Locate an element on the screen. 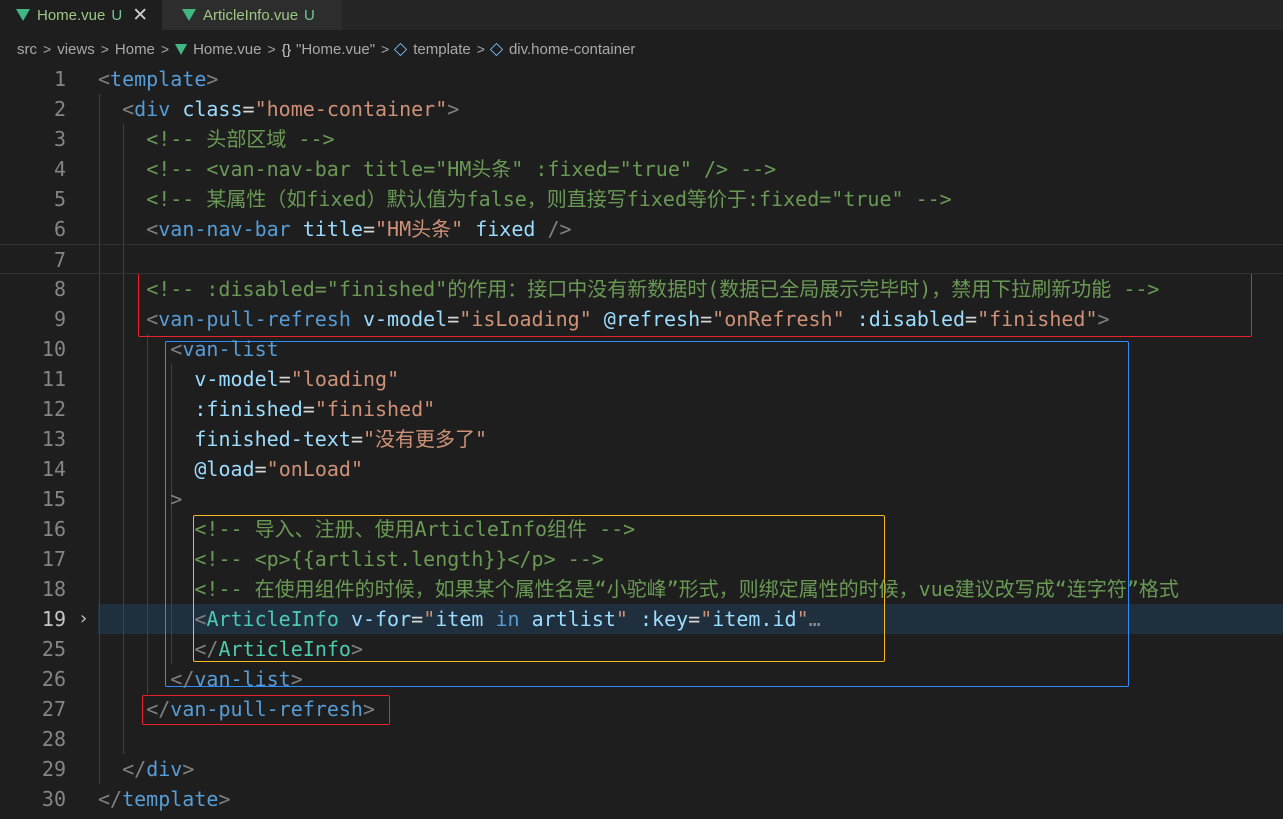  close-icon: ✕ is located at coordinates (140, 15).